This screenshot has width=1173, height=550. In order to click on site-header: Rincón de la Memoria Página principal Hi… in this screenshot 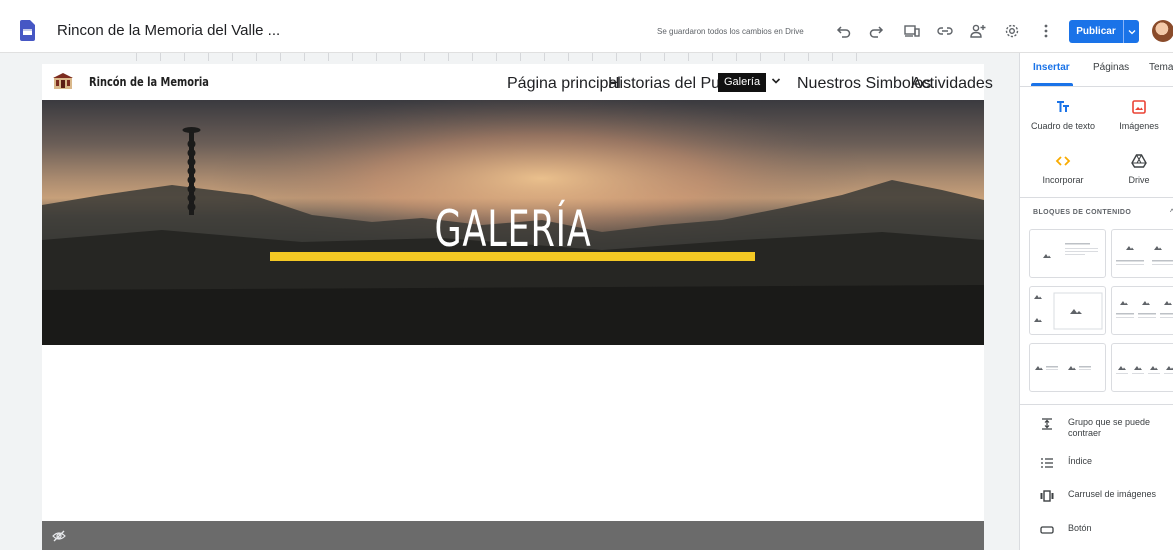, I will do `click(517, 82)`.